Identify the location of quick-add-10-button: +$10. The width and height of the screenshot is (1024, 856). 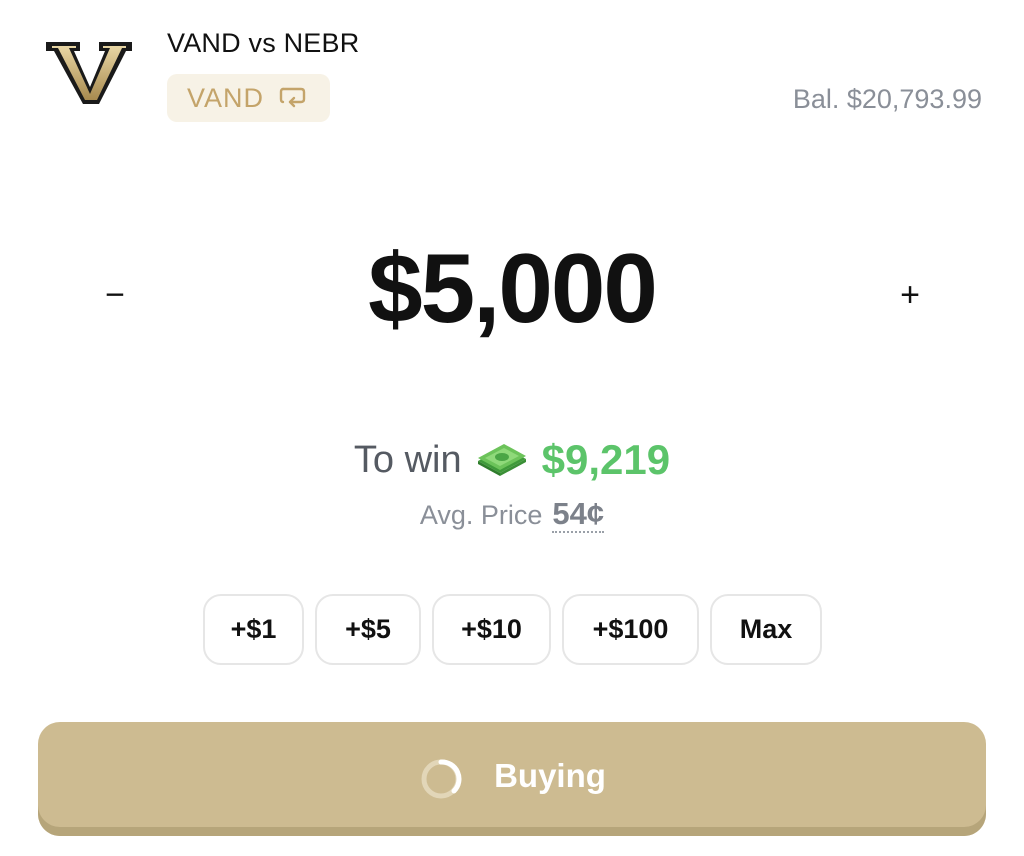
(491, 629).